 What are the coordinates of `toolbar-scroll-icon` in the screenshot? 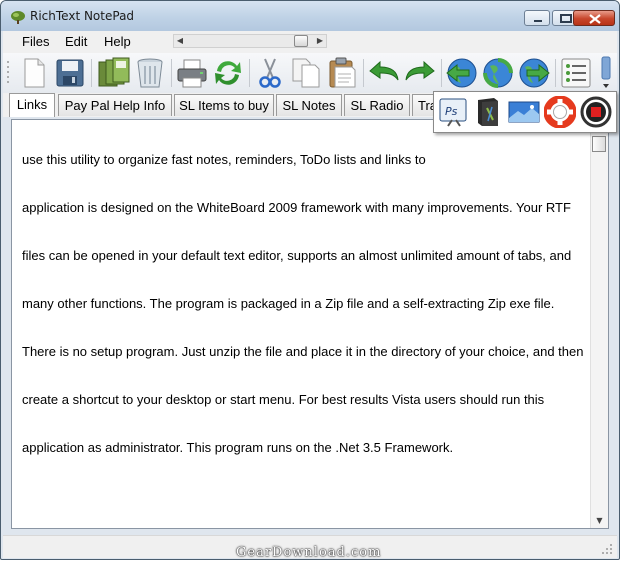 It's located at (606, 72).